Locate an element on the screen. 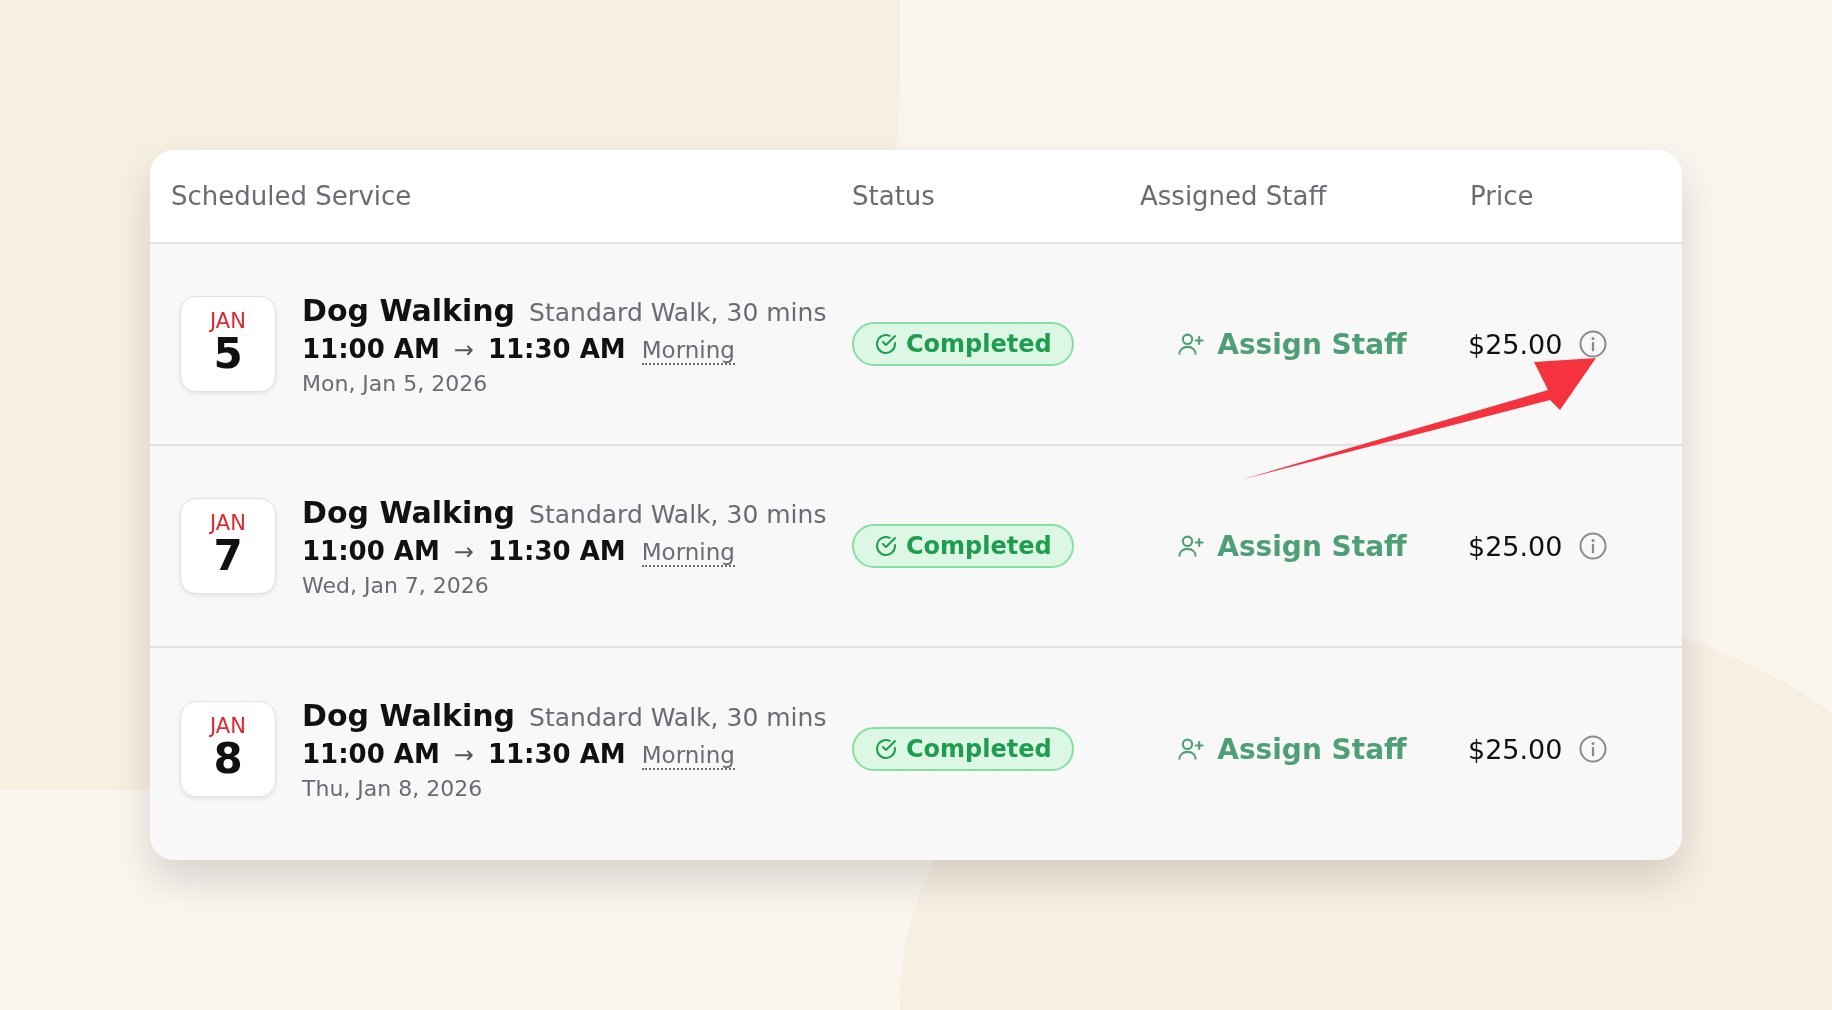 The height and width of the screenshot is (1010, 1832). service-date: Mon, Jan 5, 2026 is located at coordinates (395, 383).